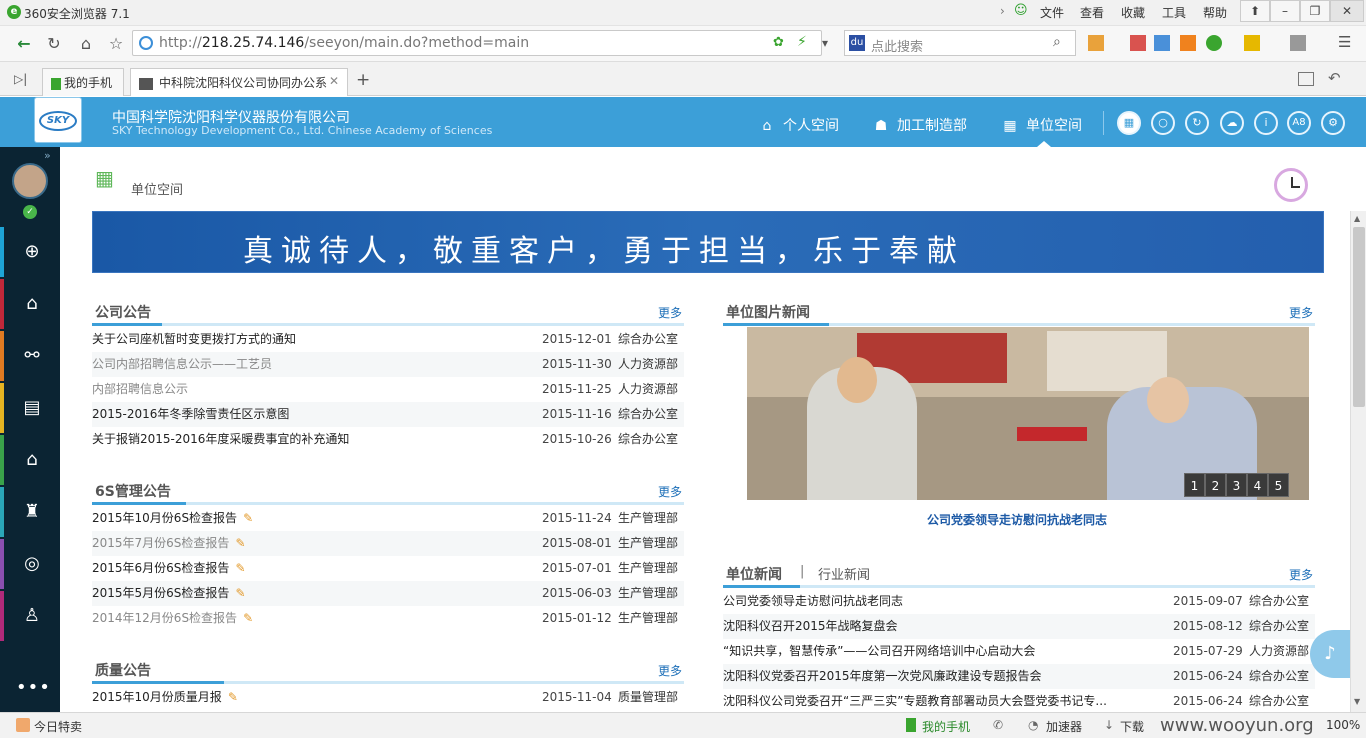 The image size is (1366, 738). Describe the element at coordinates (388, 389) in the screenshot. I see `table-row: 内部招聘信息公示 2015-11-25 人力资源部` at that location.